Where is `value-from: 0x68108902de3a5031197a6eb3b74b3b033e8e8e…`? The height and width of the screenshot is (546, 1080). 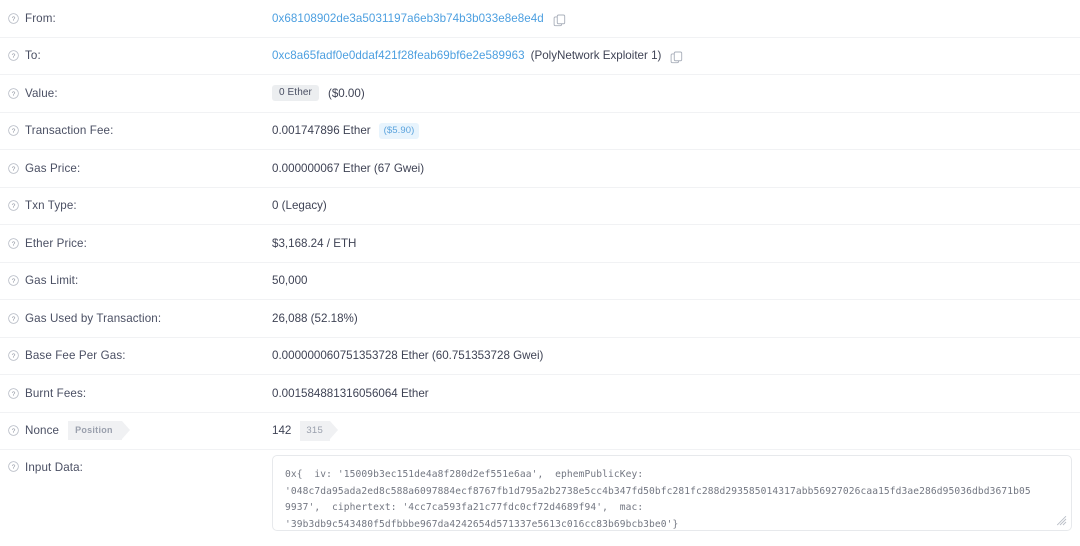 value-from: 0x68108902de3a5031197a6eb3b74b3b033e8e8e… is located at coordinates (676, 18).